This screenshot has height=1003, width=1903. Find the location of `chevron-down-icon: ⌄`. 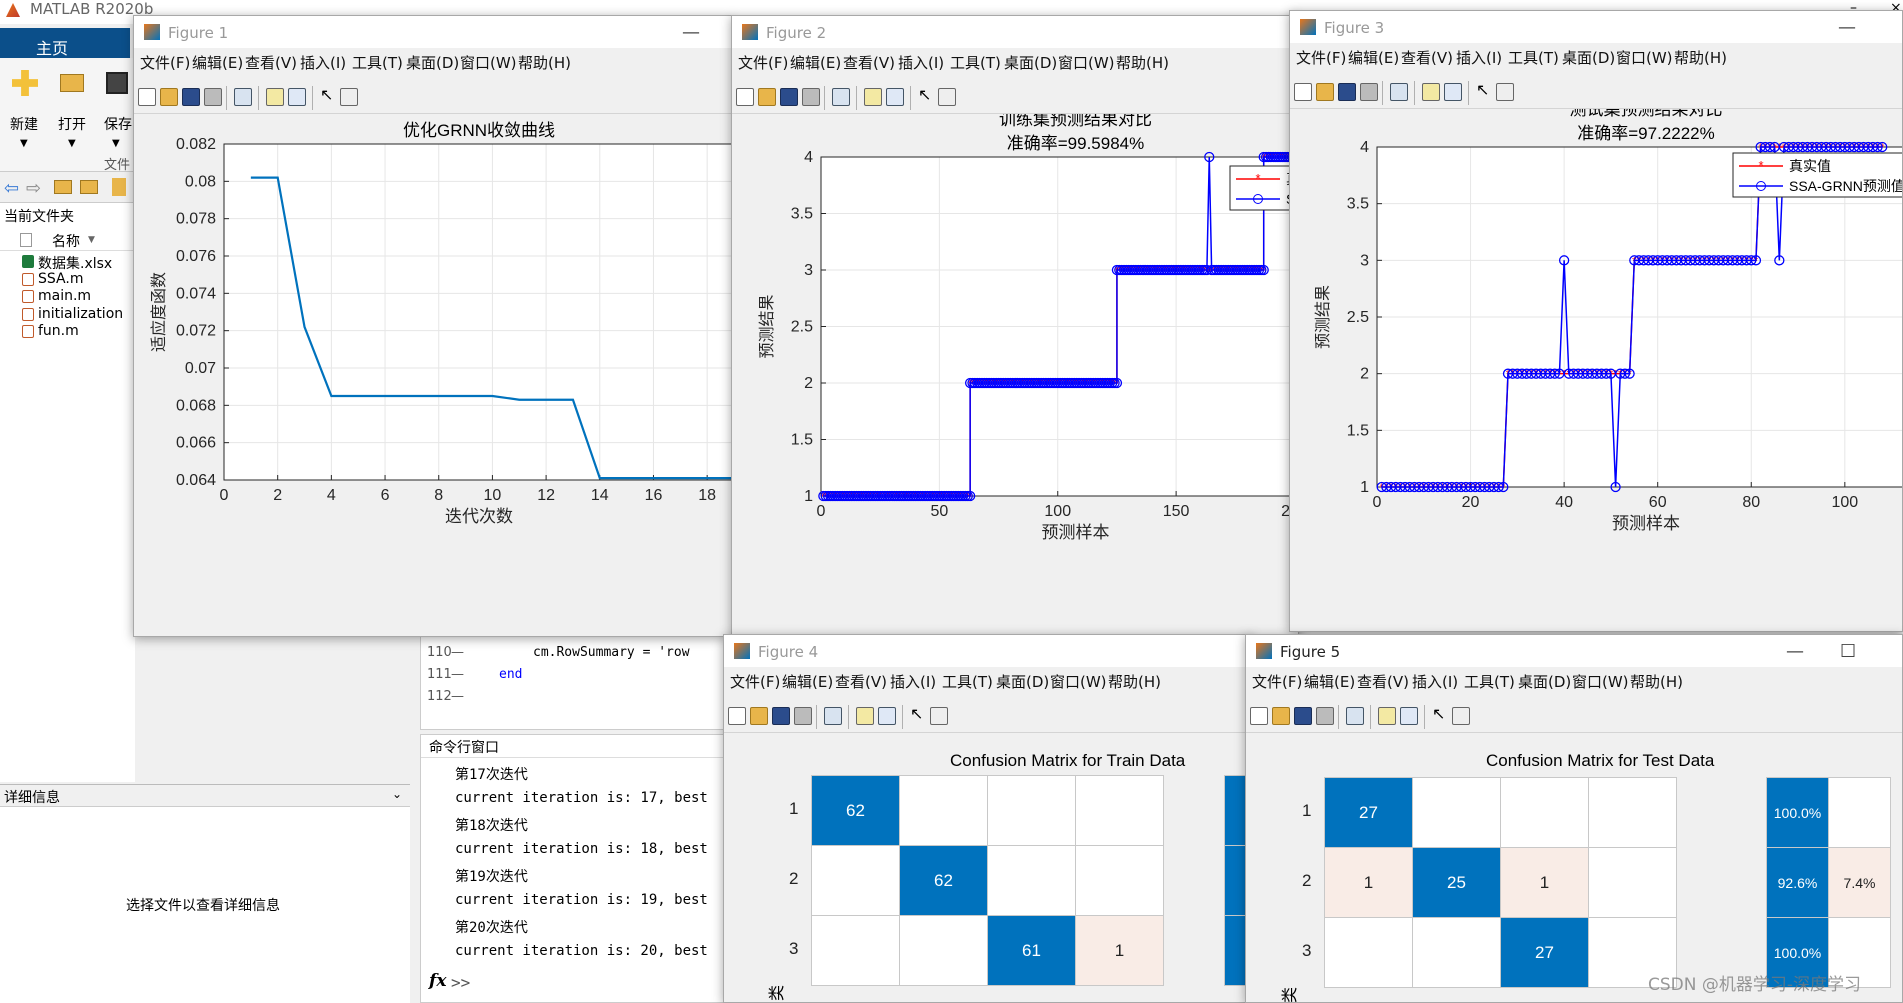

chevron-down-icon: ⌄ is located at coordinates (397, 794).